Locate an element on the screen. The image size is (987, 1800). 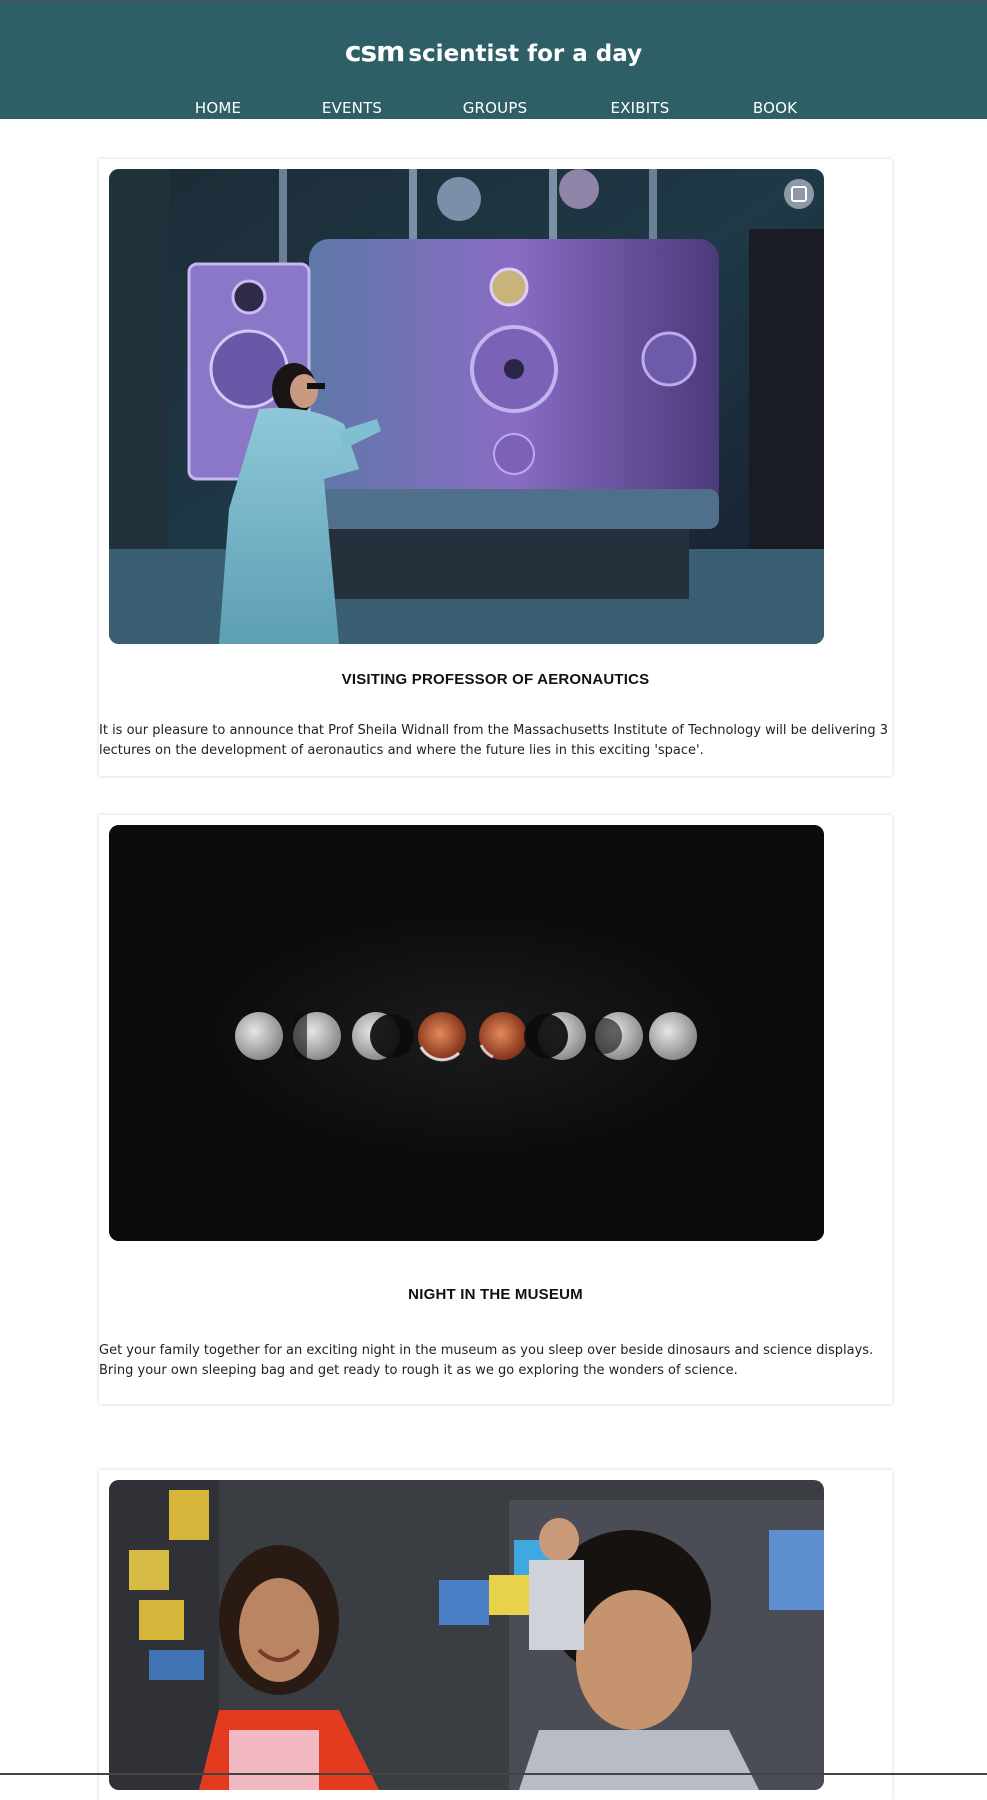
site-brand: csm scientist for a day is located at coordinates (493, 51).